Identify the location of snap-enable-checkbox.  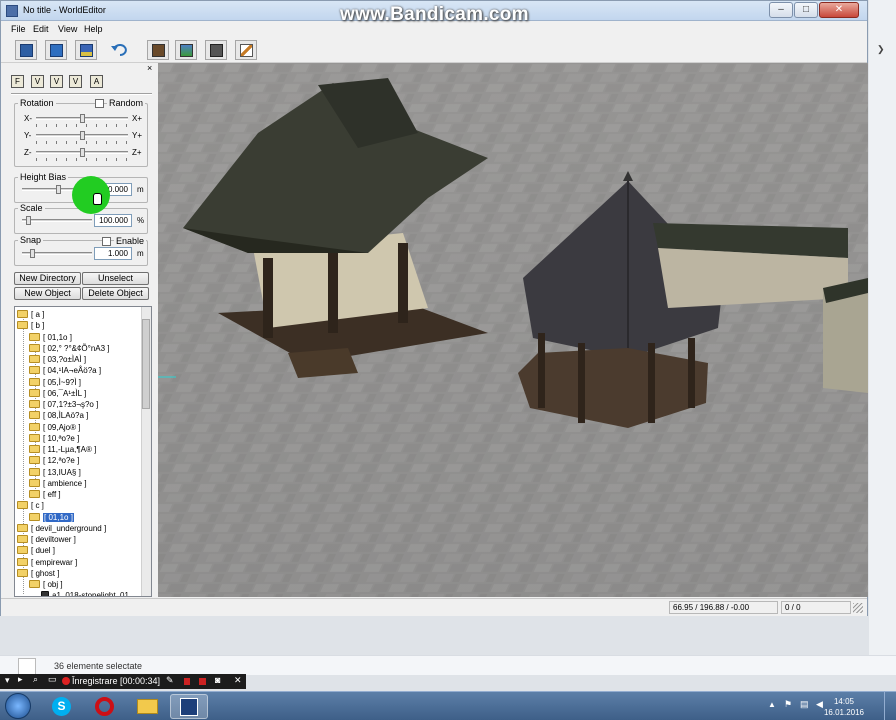
(106, 241).